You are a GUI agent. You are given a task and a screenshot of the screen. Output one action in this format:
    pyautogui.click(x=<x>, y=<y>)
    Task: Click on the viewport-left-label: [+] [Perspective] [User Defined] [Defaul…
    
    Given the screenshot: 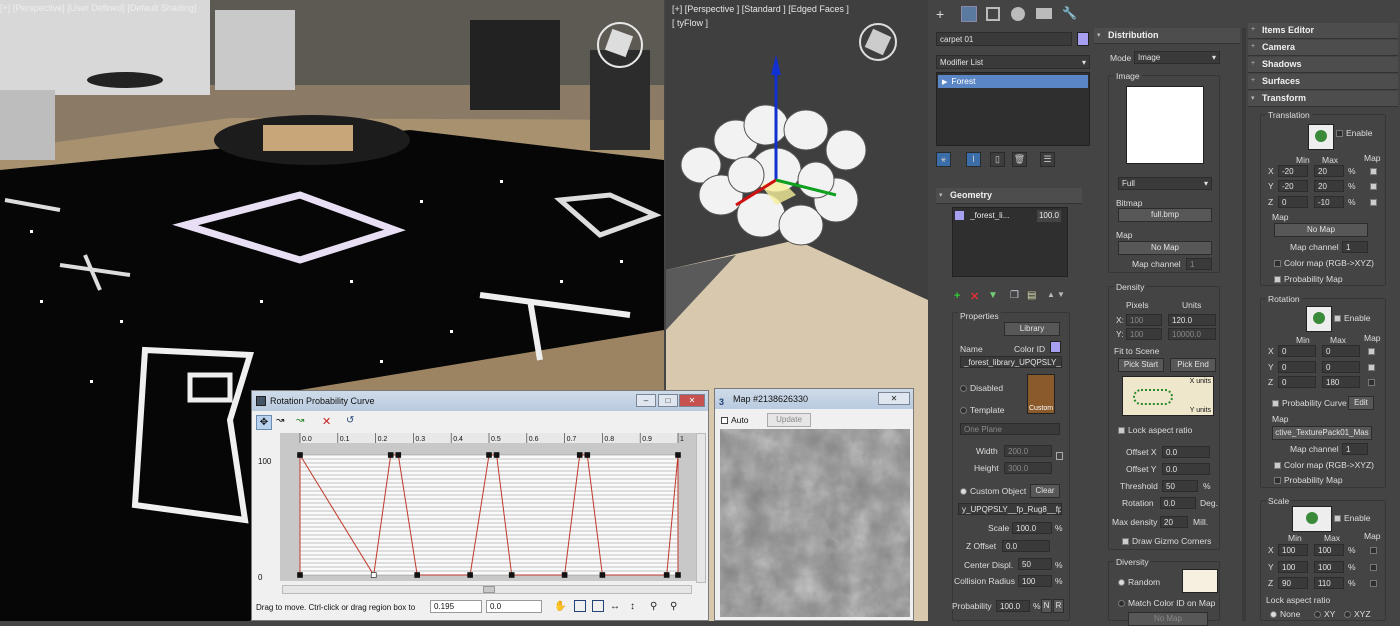 What is the action you would take?
    pyautogui.click(x=98, y=8)
    